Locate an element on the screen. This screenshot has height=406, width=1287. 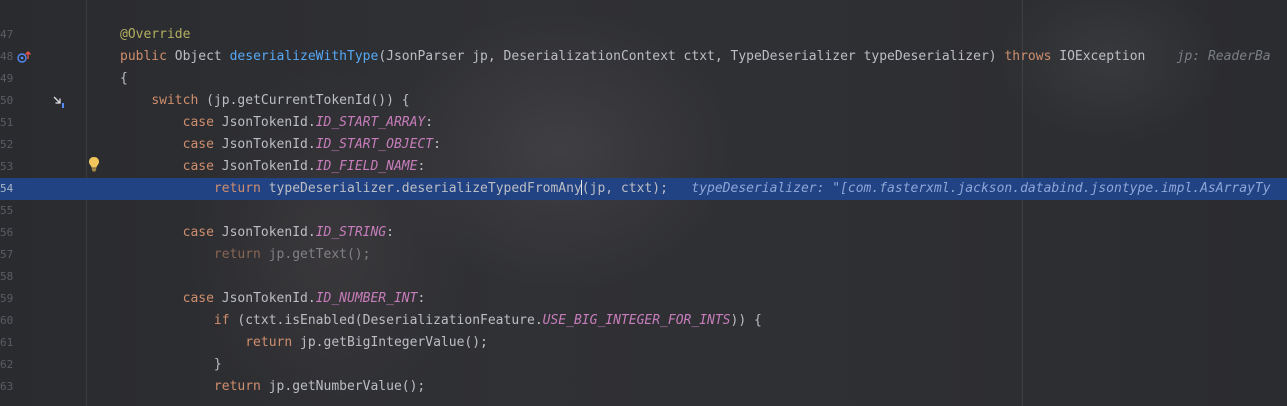
line-number: 55 is located at coordinates (6, 211).